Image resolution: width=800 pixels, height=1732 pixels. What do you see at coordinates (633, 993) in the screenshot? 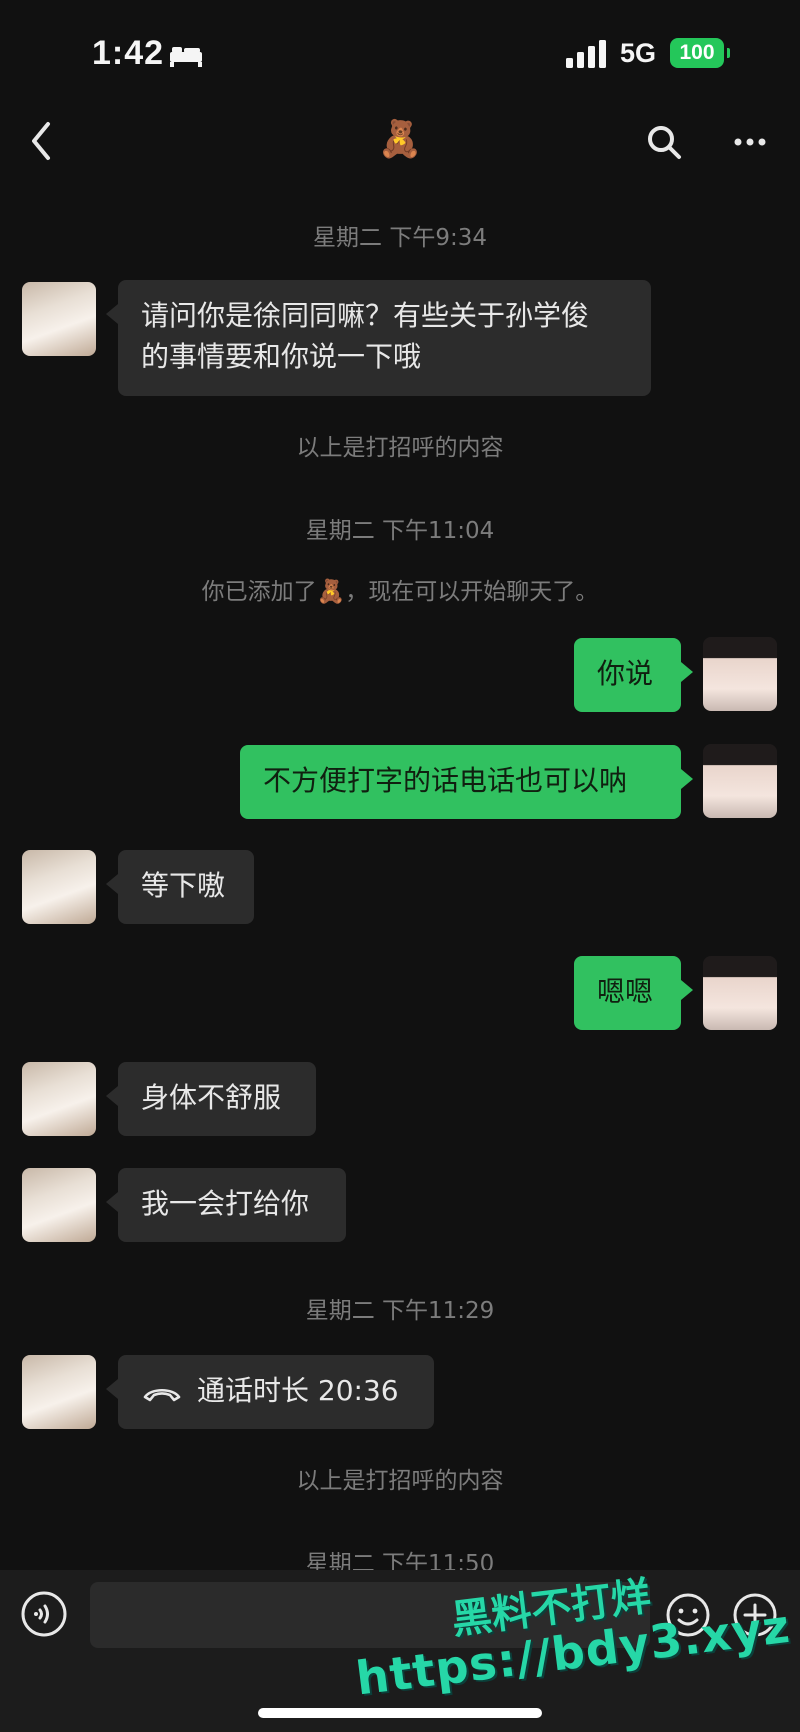
I see `outgoing-message: 嗯嗯` at bounding box center [633, 993].